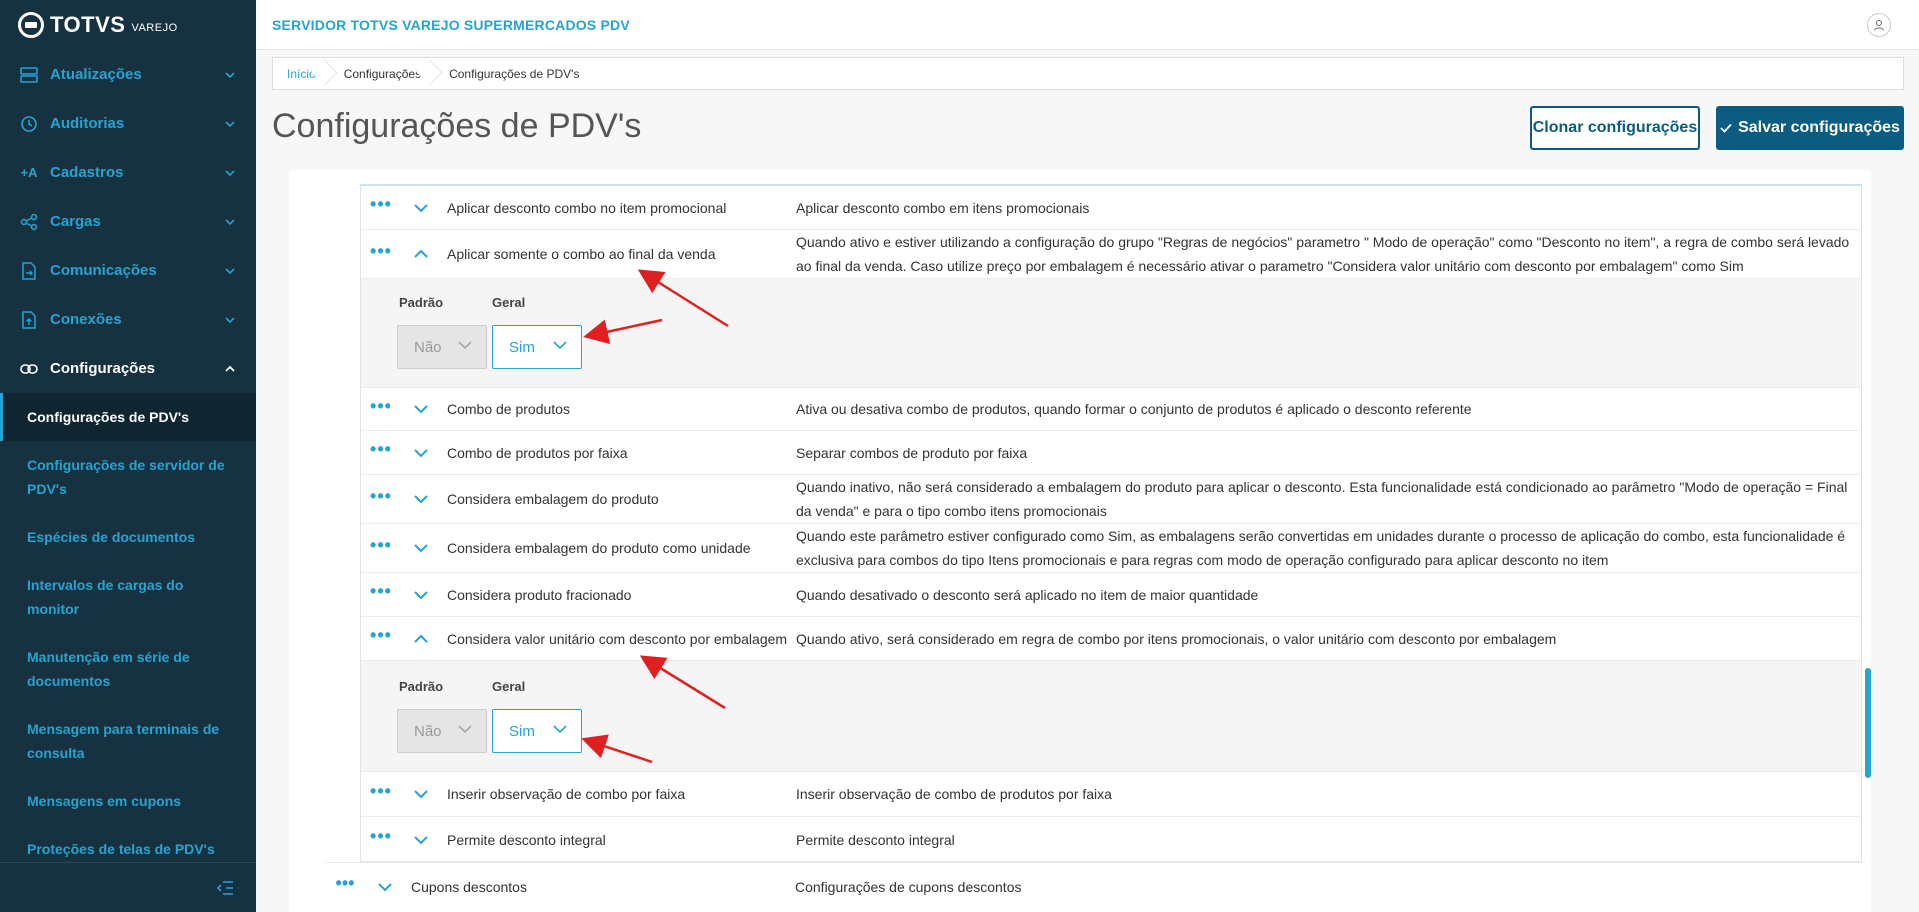 The width and height of the screenshot is (1919, 912). What do you see at coordinates (128, 172) in the screenshot?
I see `sidebar-item-cadastros: +A Cadastros` at bounding box center [128, 172].